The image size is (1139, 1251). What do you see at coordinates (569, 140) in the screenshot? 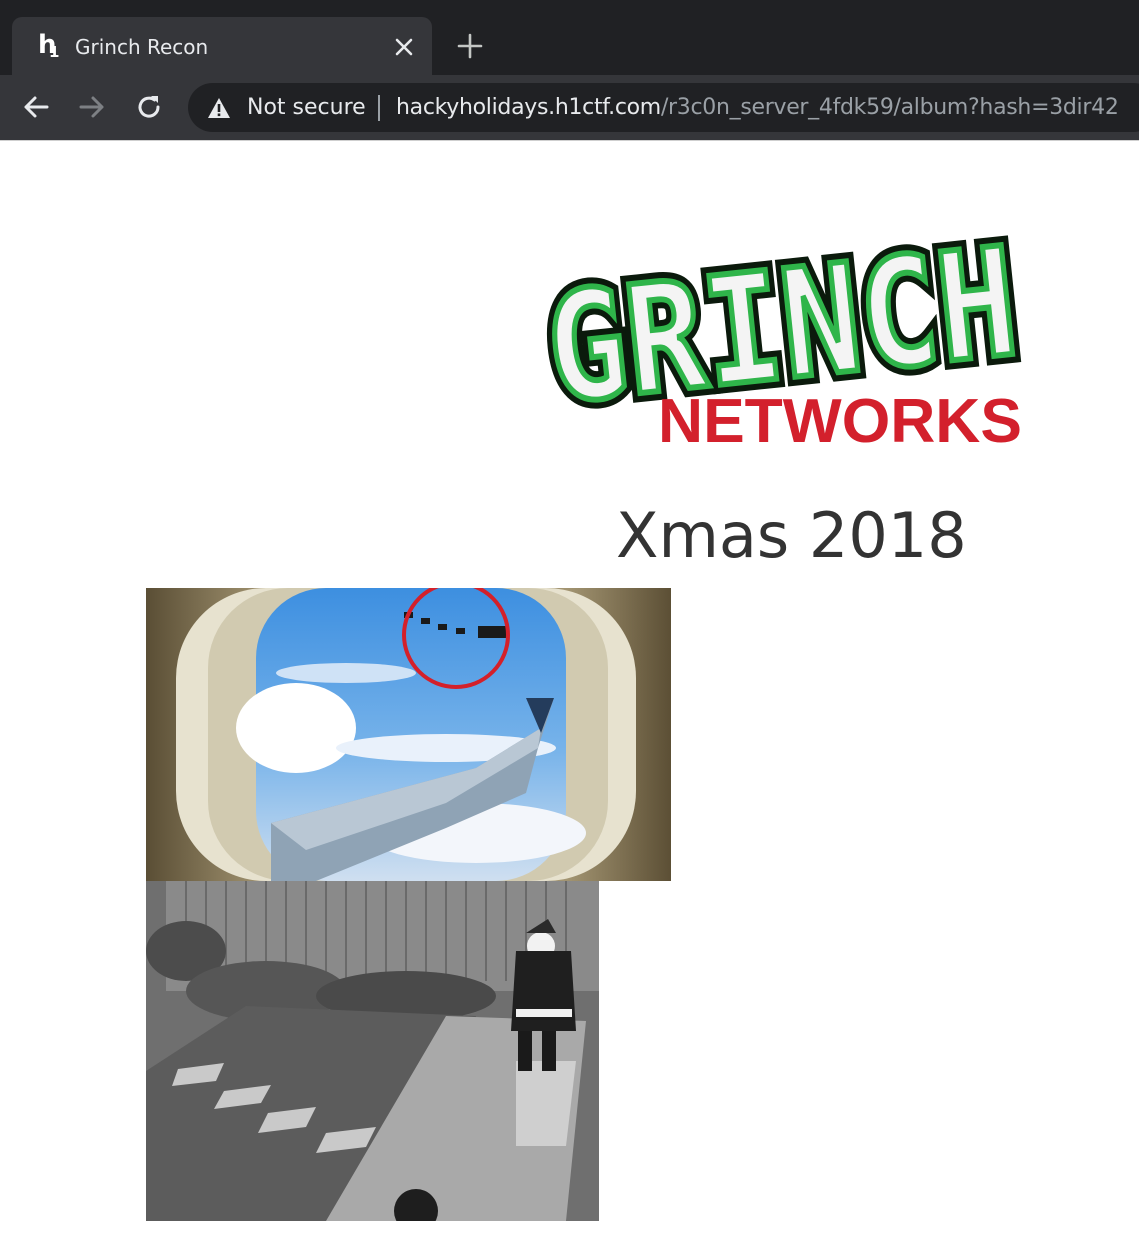
I see `chrome-divider` at bounding box center [569, 140].